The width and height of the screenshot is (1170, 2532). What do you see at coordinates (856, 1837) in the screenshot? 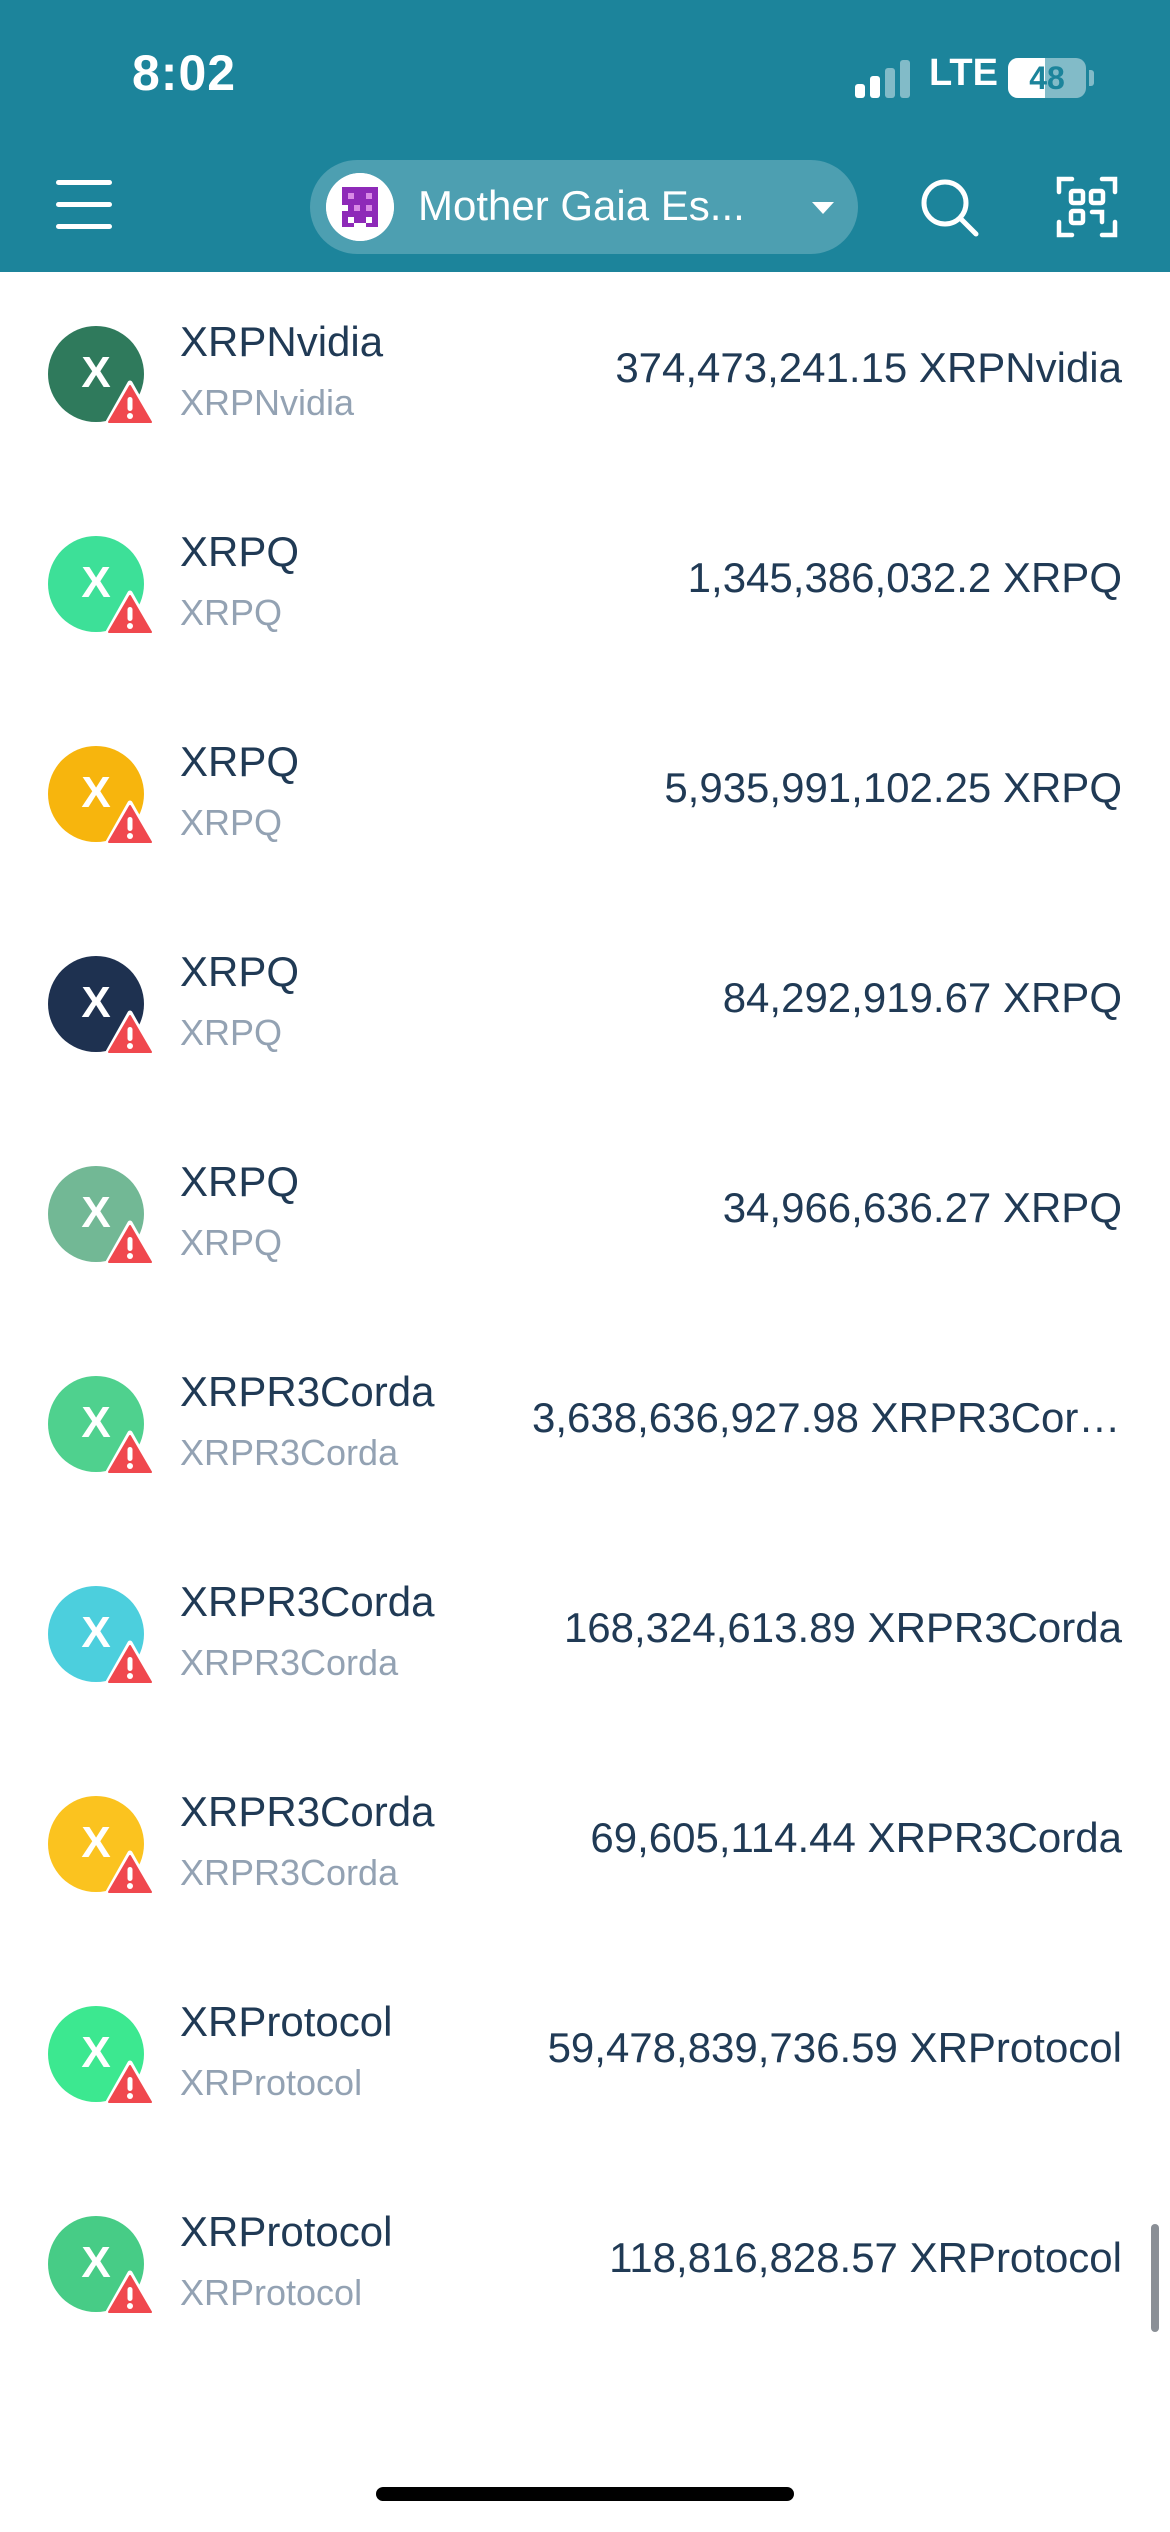
I see `token-balance: 69,605,114.44 XRPR3Corda` at bounding box center [856, 1837].